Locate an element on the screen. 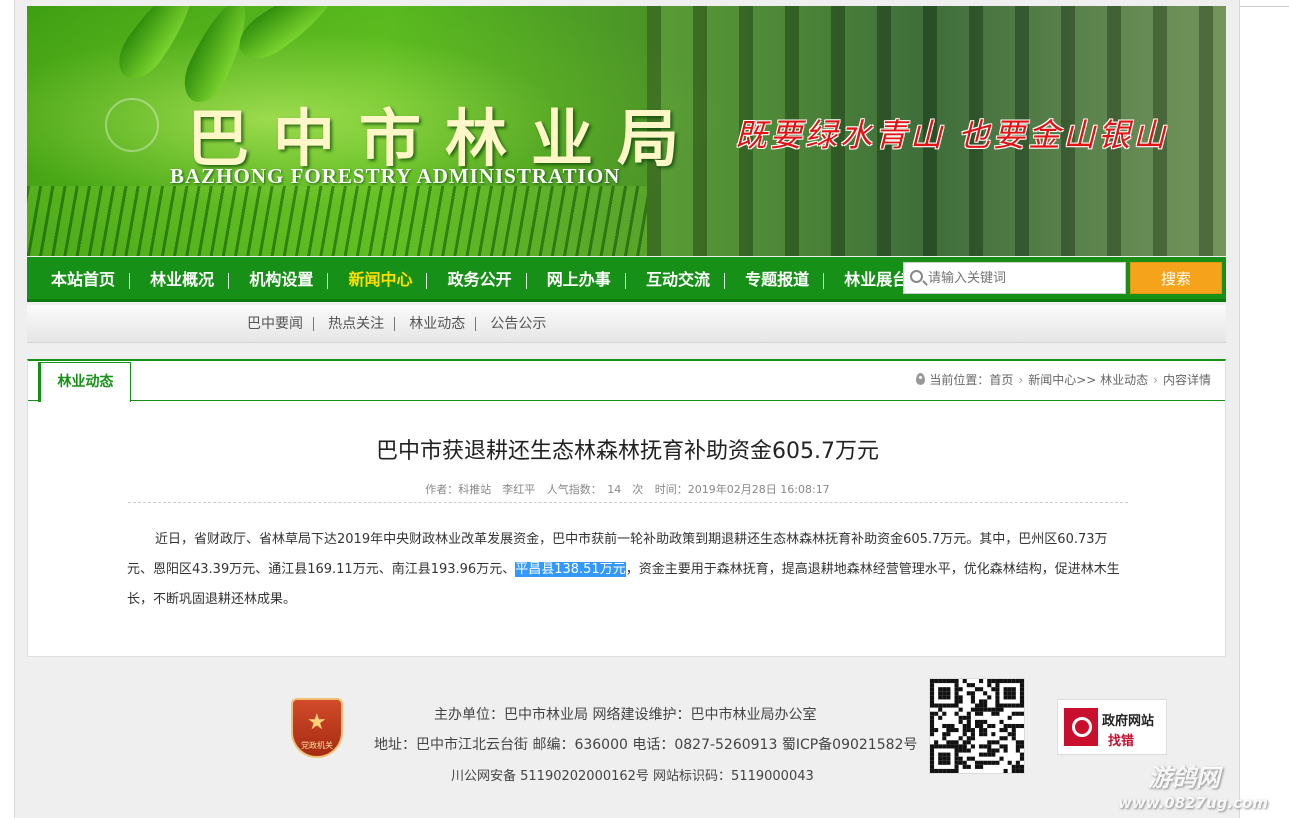 The width and height of the screenshot is (1289, 818). subnav-label: 公告公示 is located at coordinates (518, 324).